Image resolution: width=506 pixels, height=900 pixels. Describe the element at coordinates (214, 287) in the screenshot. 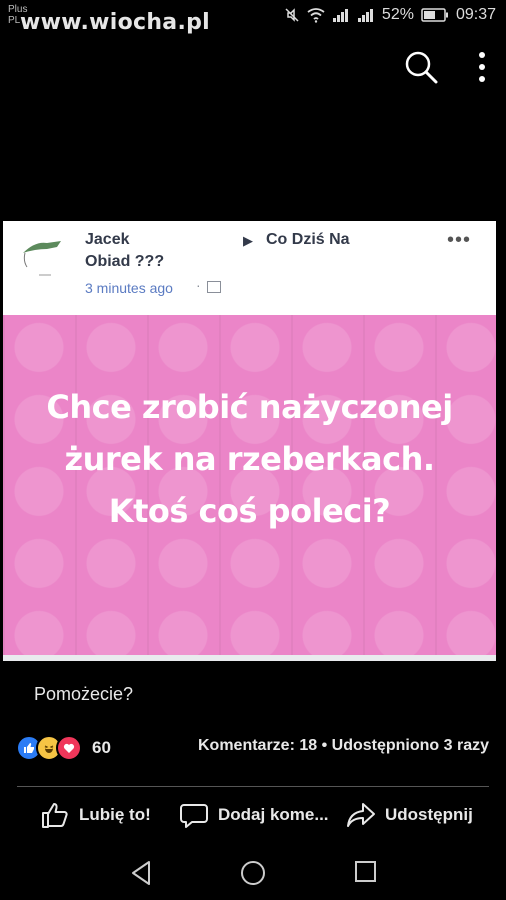

I see `audience-icon` at that location.